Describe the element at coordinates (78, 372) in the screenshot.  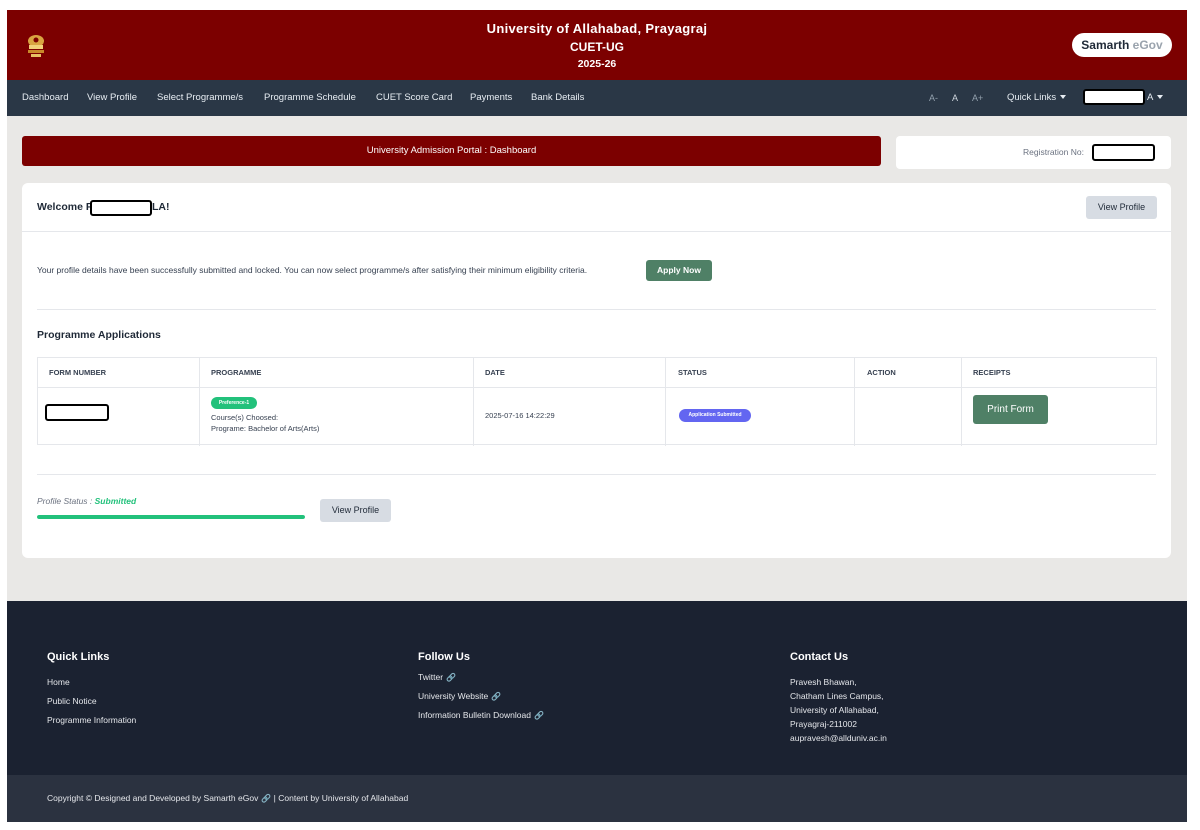
I see `header-form-number: FORM NUMBER` at that location.